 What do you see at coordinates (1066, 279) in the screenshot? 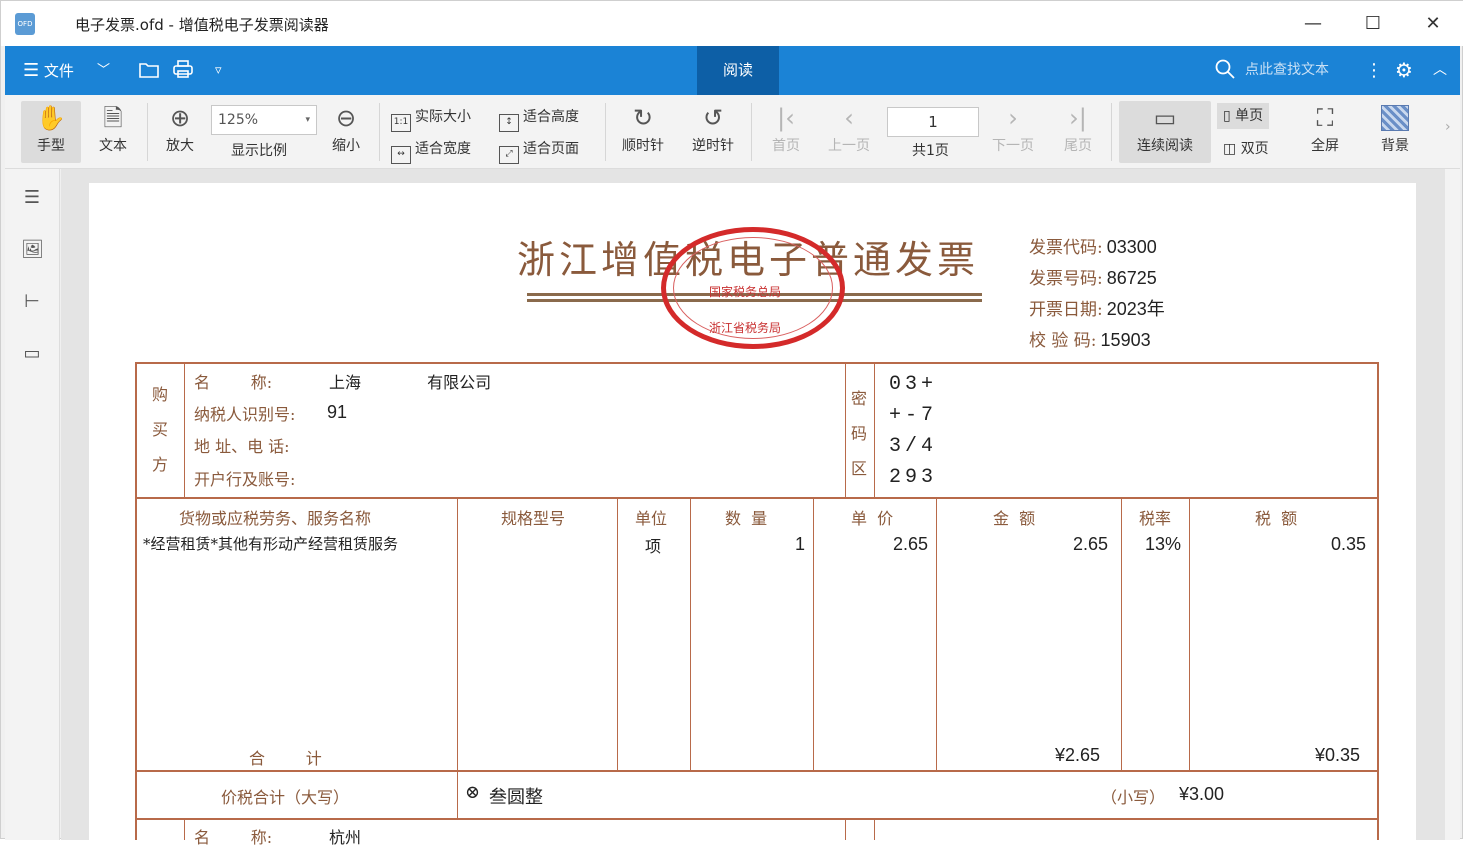
I see `invoice-number-label: 发票号码:` at bounding box center [1066, 279].